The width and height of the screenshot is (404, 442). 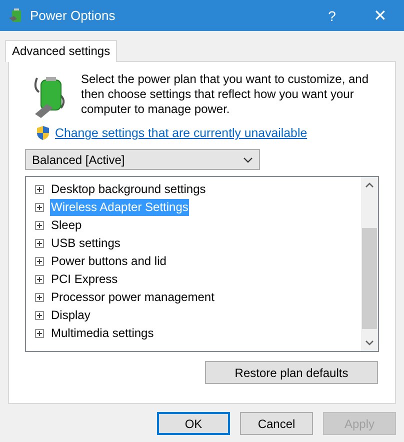 What do you see at coordinates (181, 133) in the screenshot?
I see `change-settings-link: Change settings that are currently unavailable` at bounding box center [181, 133].